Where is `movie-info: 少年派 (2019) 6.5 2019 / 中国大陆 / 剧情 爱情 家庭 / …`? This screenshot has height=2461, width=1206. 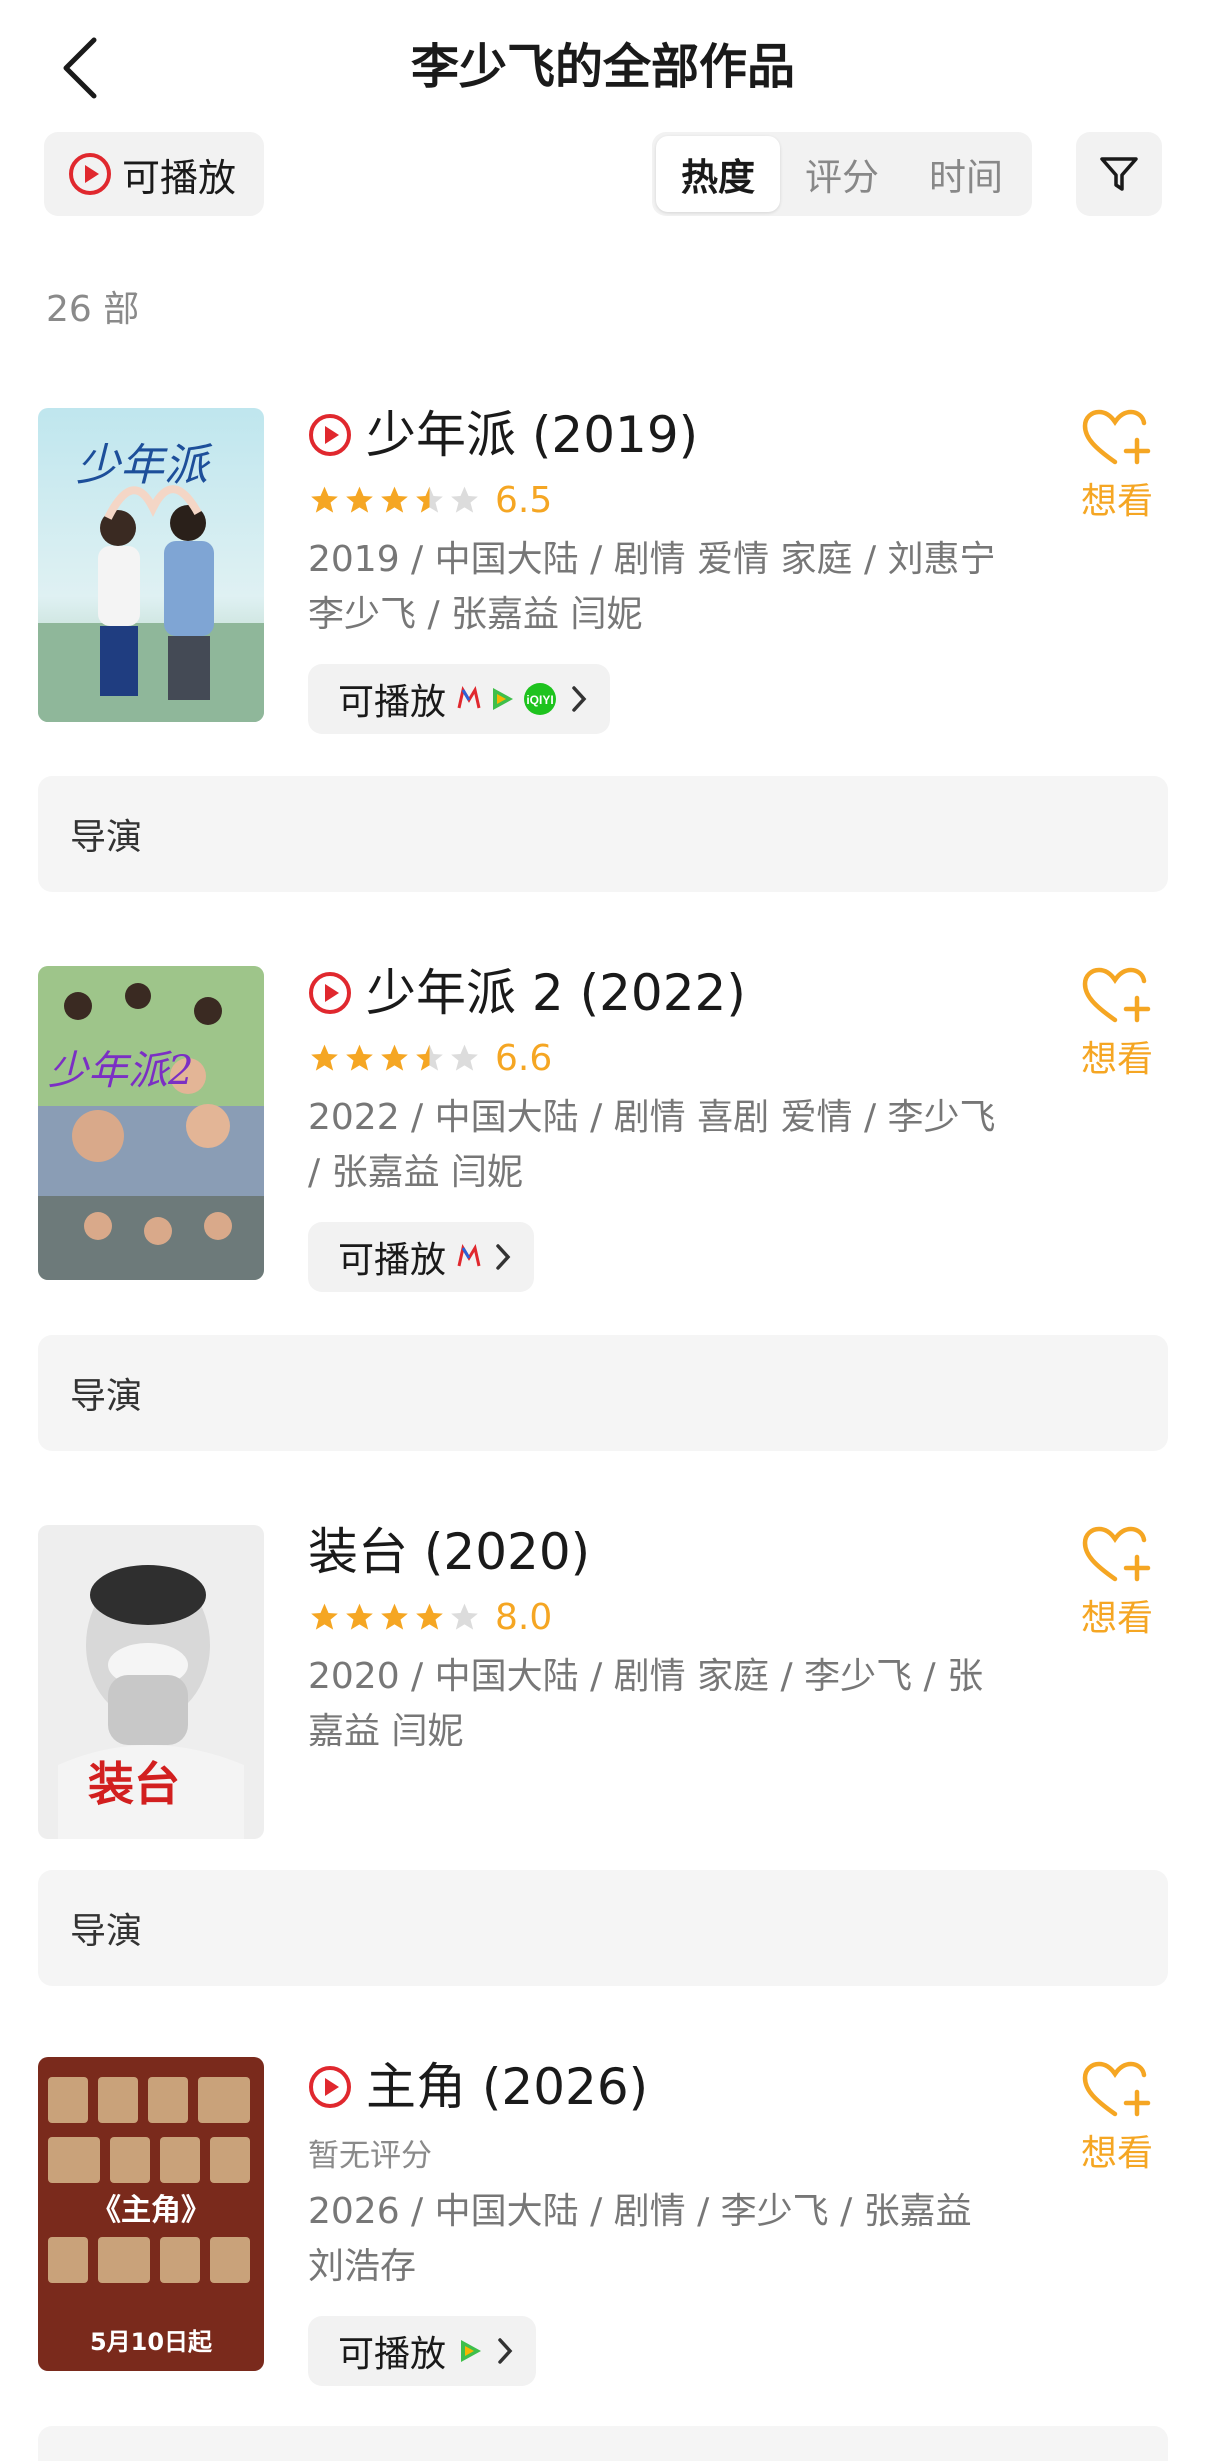 movie-info: 少年派 (2019) 6.5 2019 / 中国大陆 / 剧情 爱情 家庭 / … is located at coordinates (658, 567).